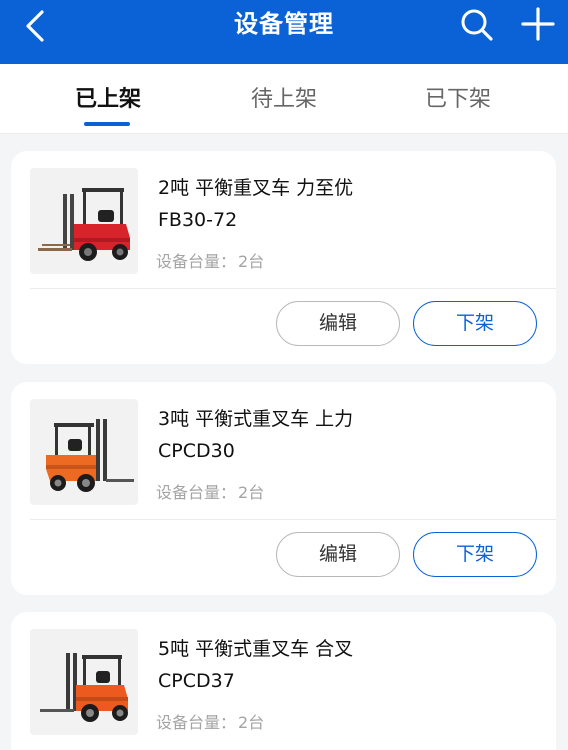 This screenshot has height=750, width=568. I want to click on equipment-title: 3吨 平衡式重叉车 上力, so click(256, 419).